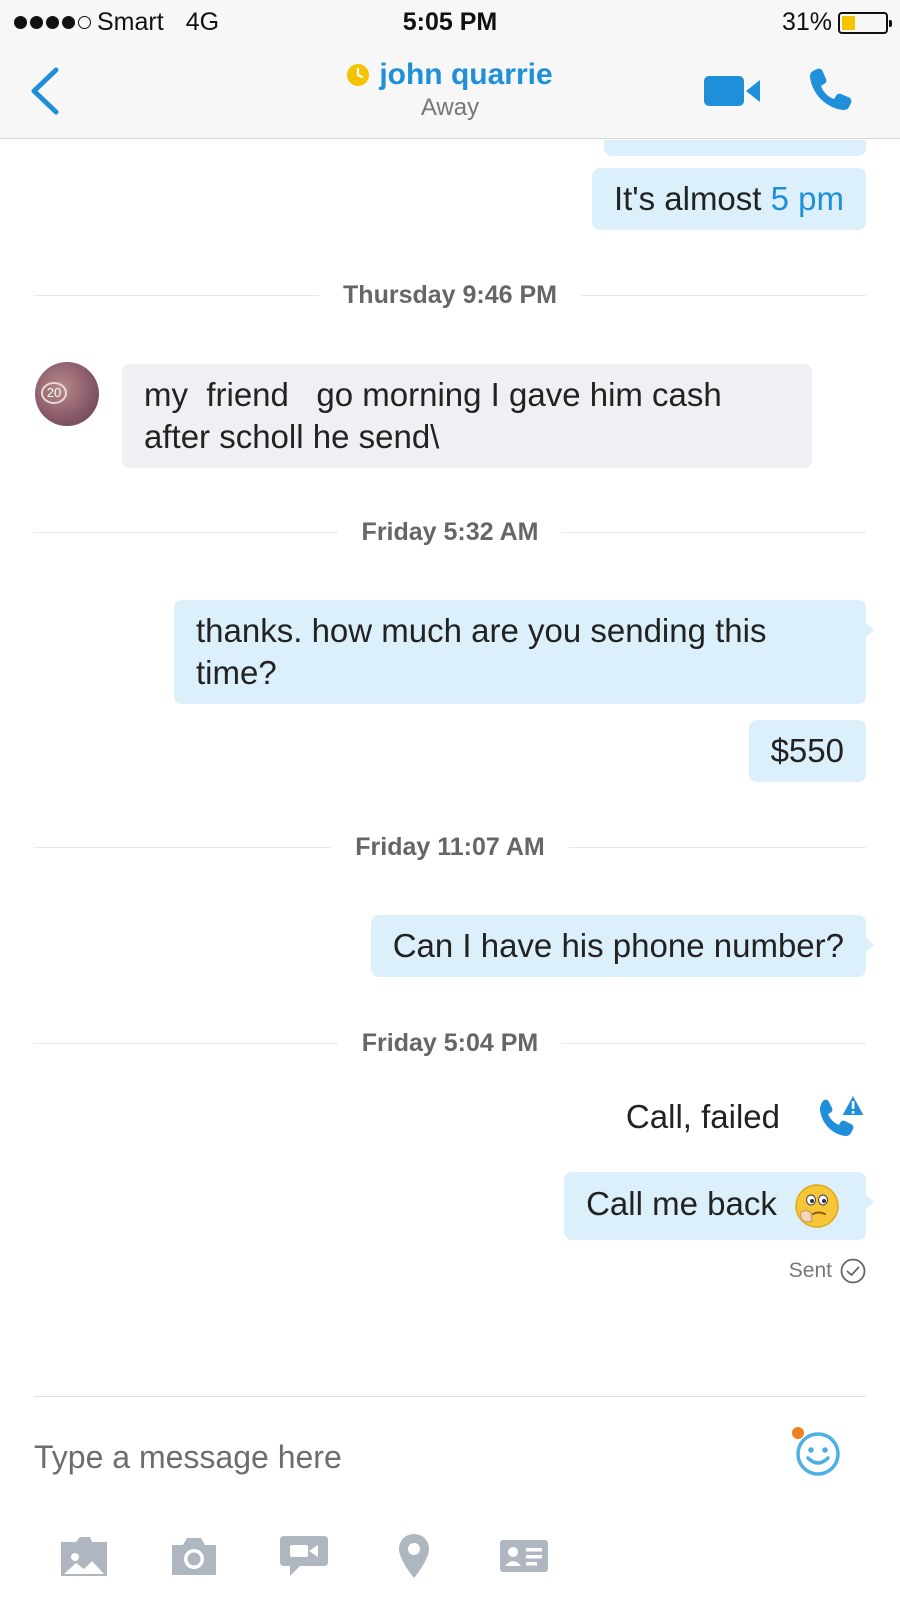 The image size is (900, 1600). I want to click on thinking-emoticon-icon, so click(817, 1206).